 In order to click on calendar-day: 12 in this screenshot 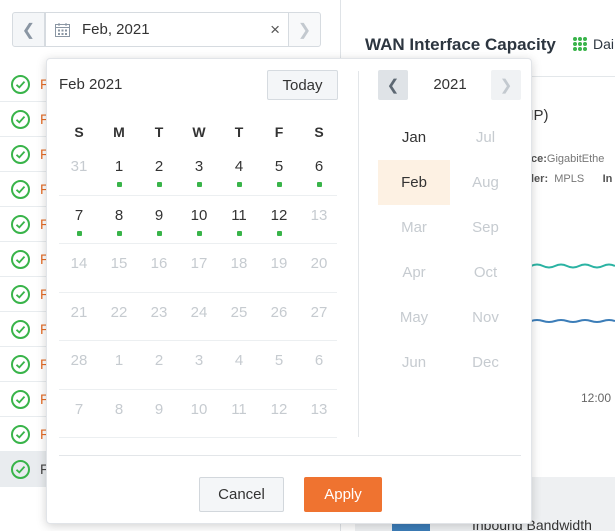, I will do `click(279, 220)`.